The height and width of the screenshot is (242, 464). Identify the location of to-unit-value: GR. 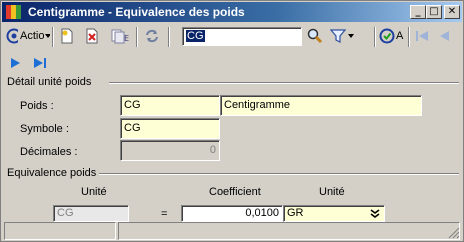
(295, 213).